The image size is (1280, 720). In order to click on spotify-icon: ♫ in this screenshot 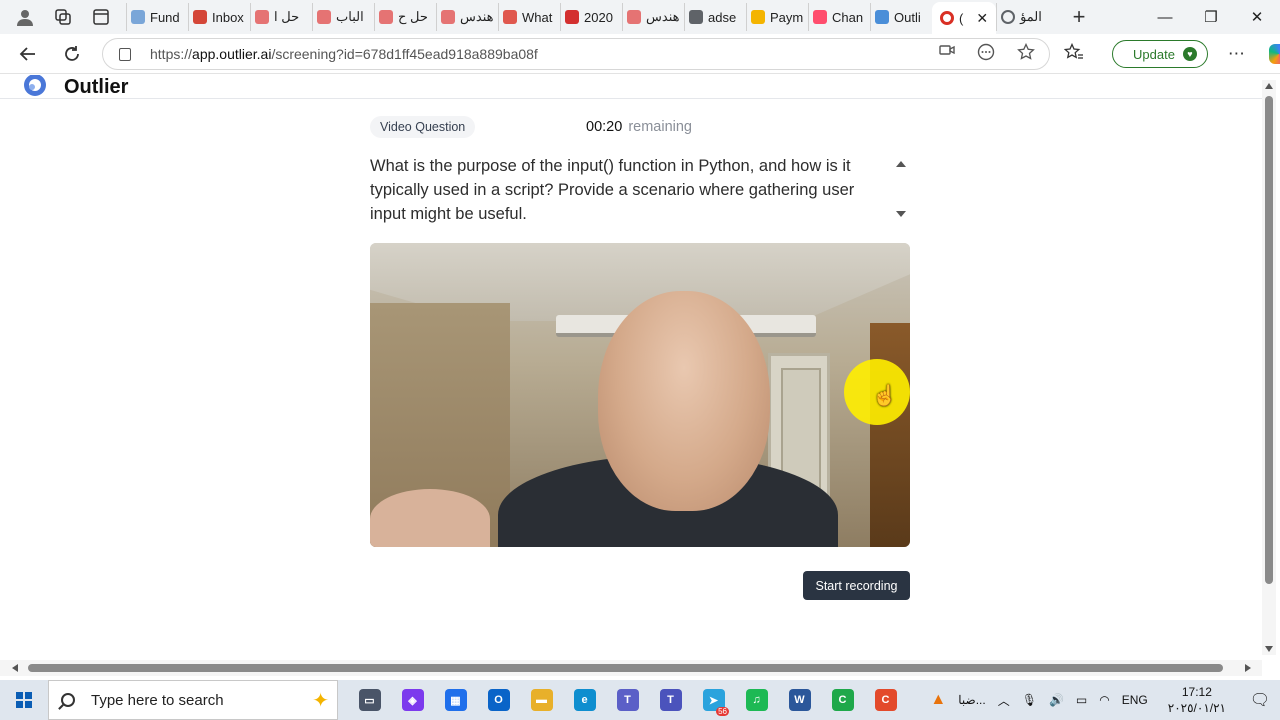, I will do `click(756, 700)`.